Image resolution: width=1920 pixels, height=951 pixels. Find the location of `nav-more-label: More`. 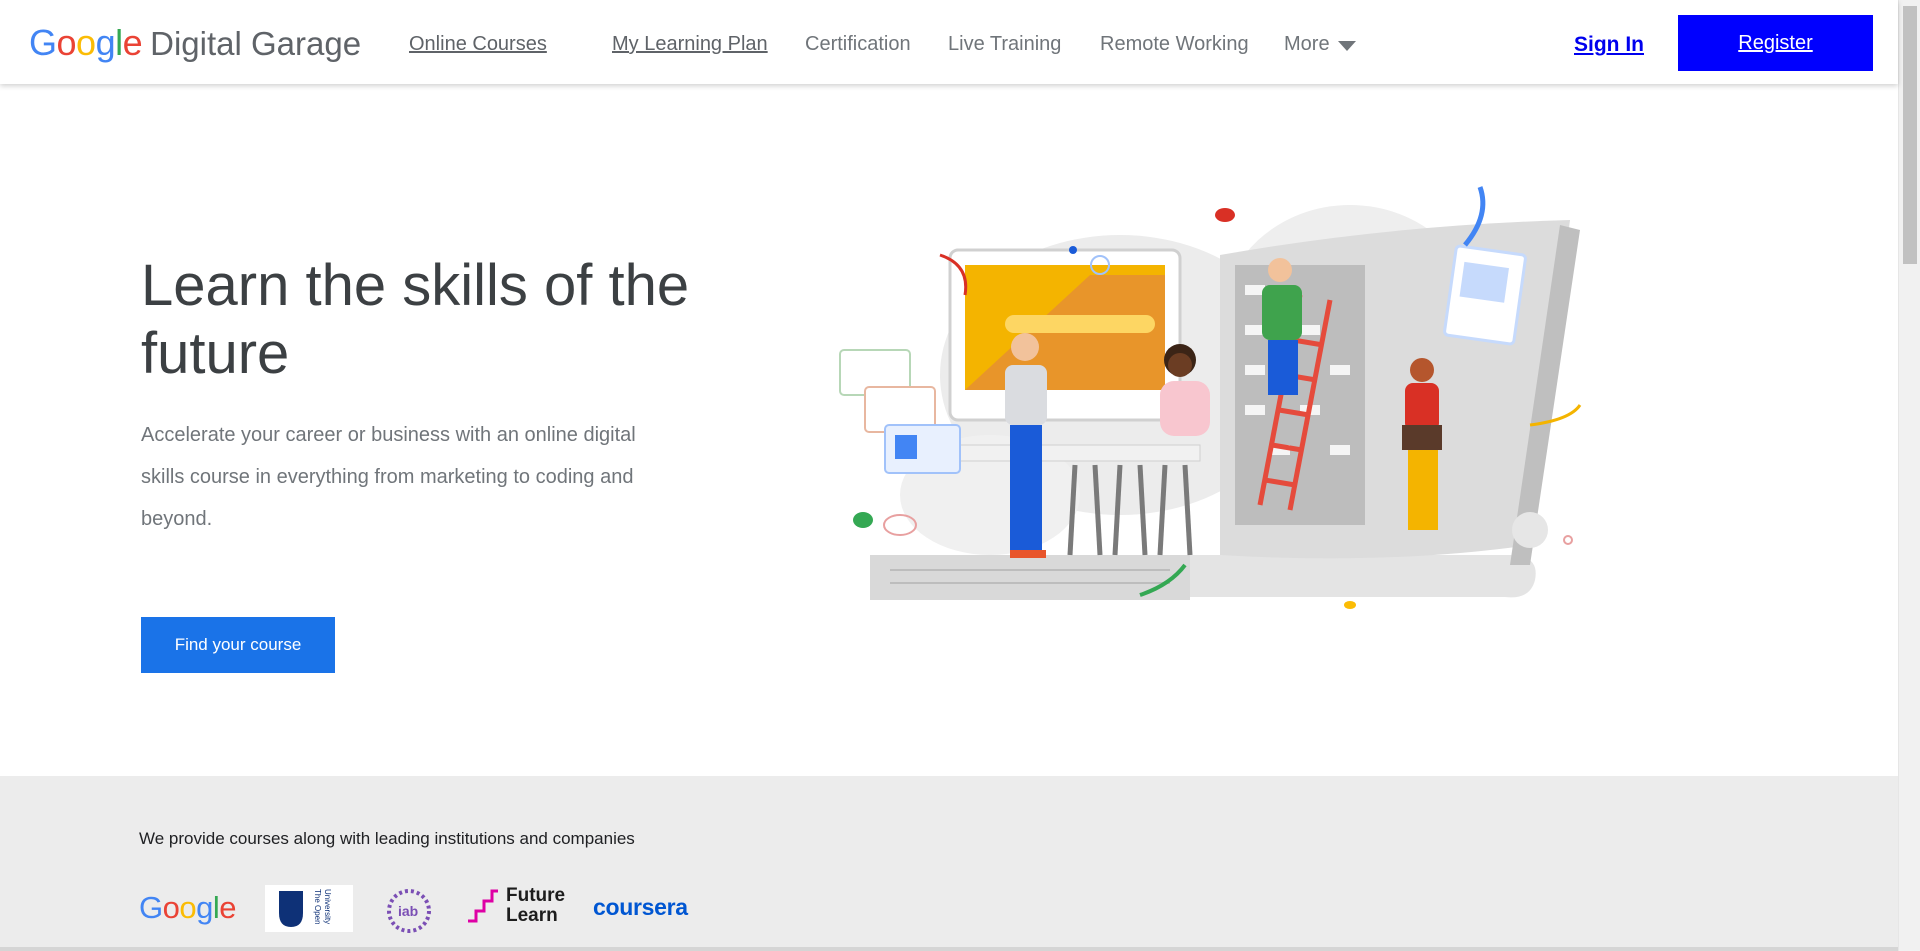

nav-more-label: More is located at coordinates (1307, 44).